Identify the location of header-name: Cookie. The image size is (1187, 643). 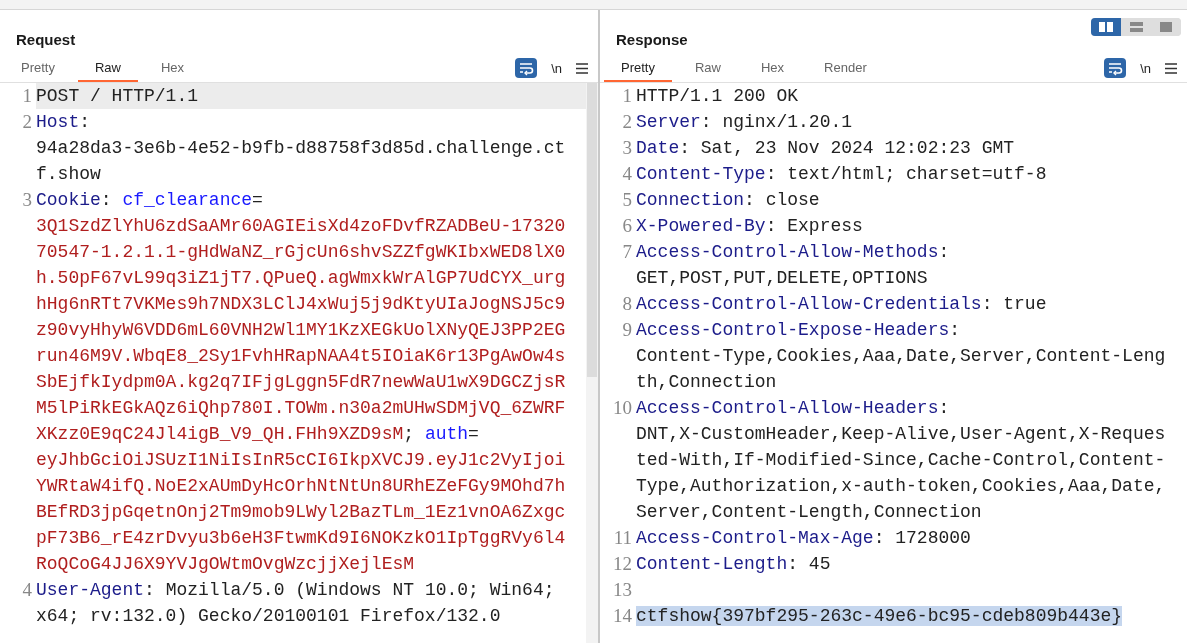
(68, 200).